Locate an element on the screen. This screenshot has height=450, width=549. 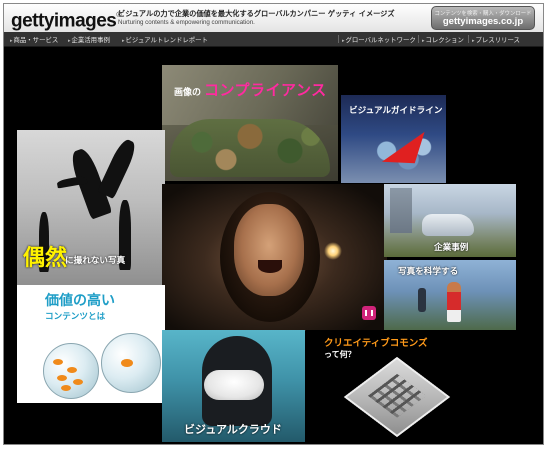
nav-link-press-releases: プレスリリース is located at coordinates (496, 39).